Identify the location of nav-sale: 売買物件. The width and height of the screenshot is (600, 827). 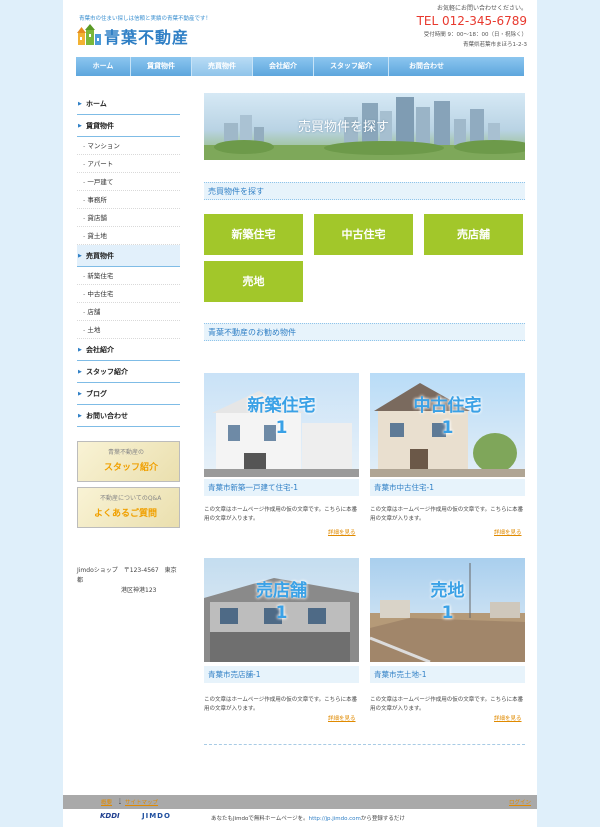
(222, 66).